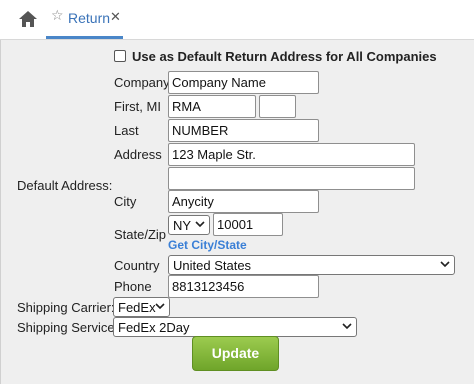 Image resolution: width=474 pixels, height=384 pixels. Describe the element at coordinates (237, 20) in the screenshot. I see `tab-bar: ☆ Return ✕` at that location.